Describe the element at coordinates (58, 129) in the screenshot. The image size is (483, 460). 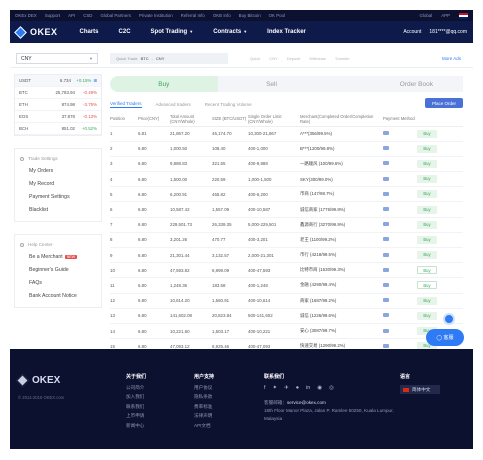
I see `market-row: BCH 851.02 +0.52%` at that location.